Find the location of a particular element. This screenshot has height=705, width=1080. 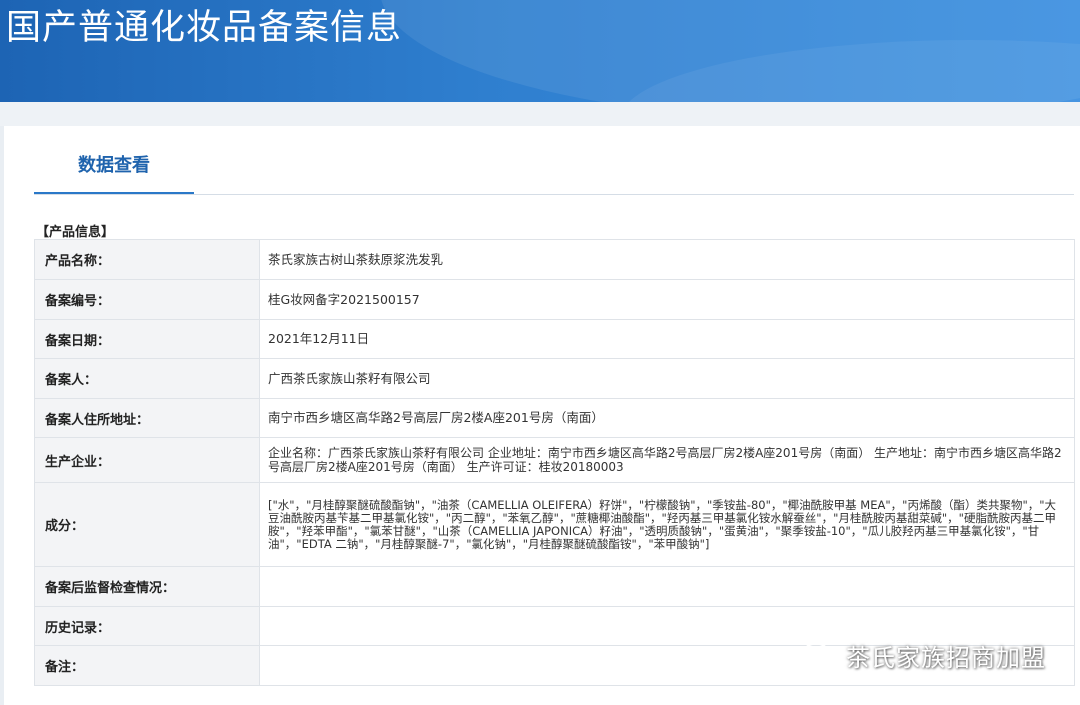

field-label: 产品名称： is located at coordinates (147, 259).